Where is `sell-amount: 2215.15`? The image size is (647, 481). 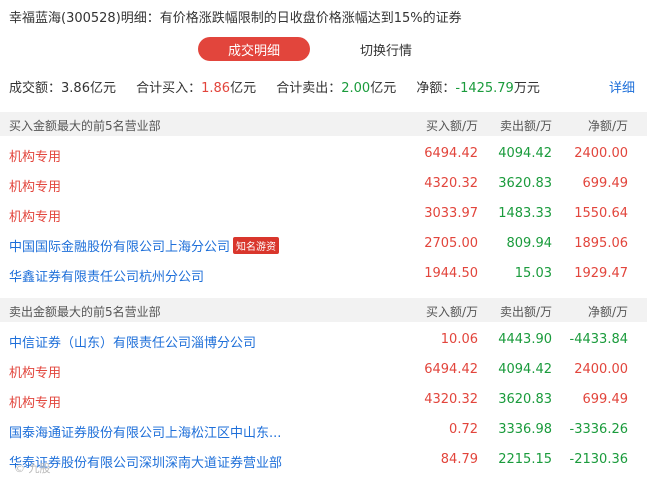 sell-amount: 2215.15 is located at coordinates (525, 459).